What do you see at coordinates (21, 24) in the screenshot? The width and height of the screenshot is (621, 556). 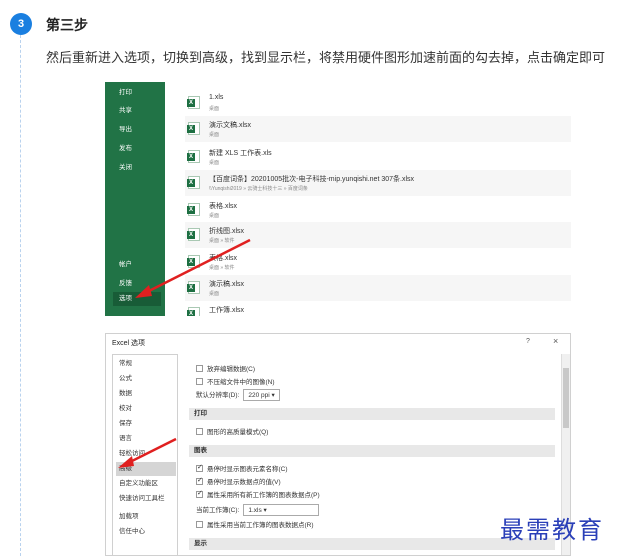 I see `step-number-badge: 3` at bounding box center [21, 24].